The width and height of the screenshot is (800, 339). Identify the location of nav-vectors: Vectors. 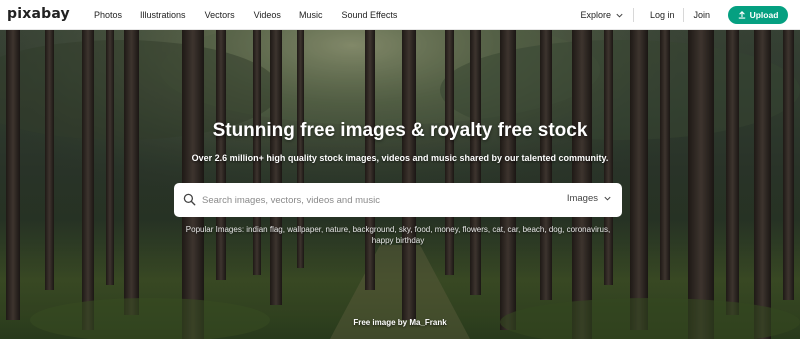
(220, 15).